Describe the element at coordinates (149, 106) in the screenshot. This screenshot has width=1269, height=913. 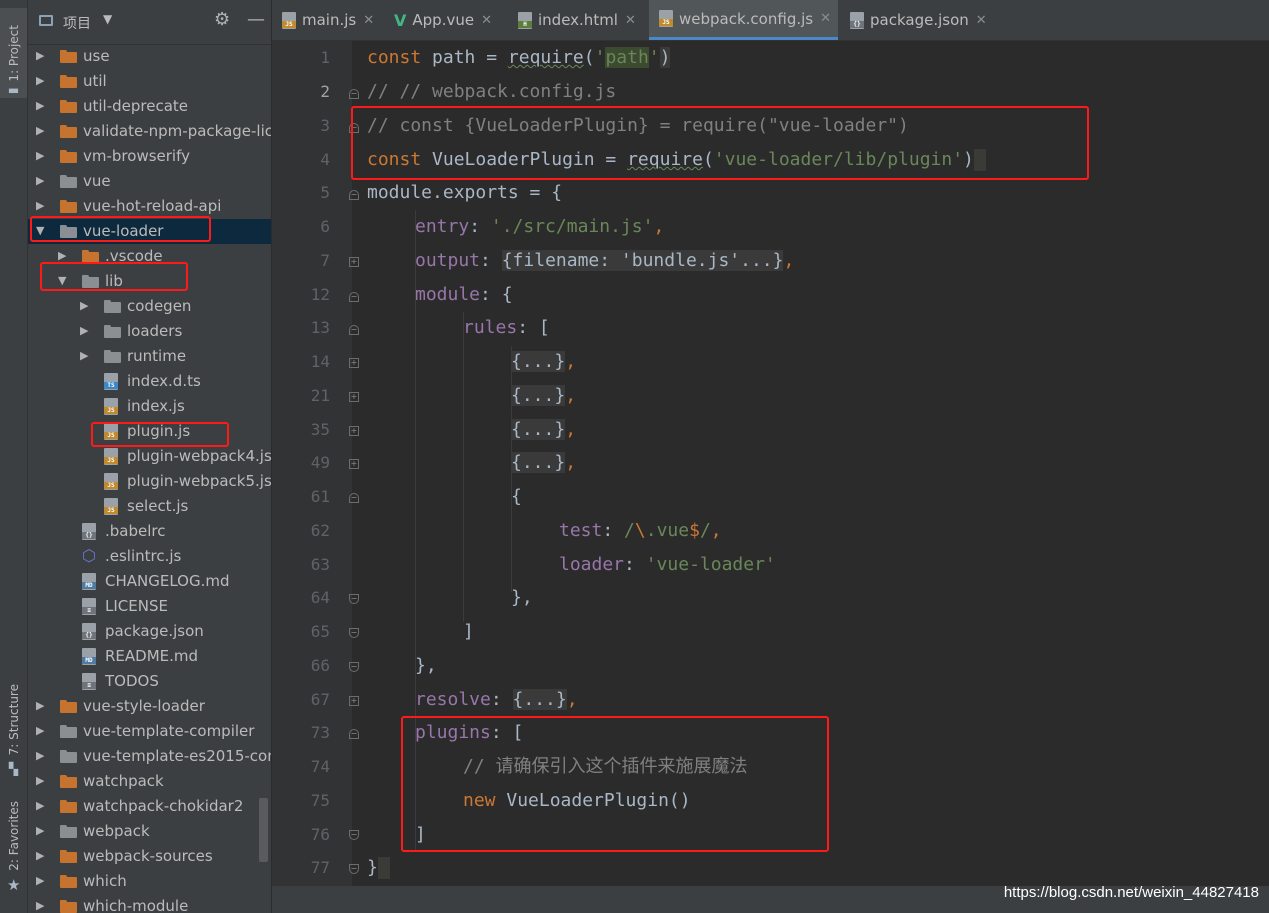
I see `tree-folder-row: ▶ util-deprecate` at that location.